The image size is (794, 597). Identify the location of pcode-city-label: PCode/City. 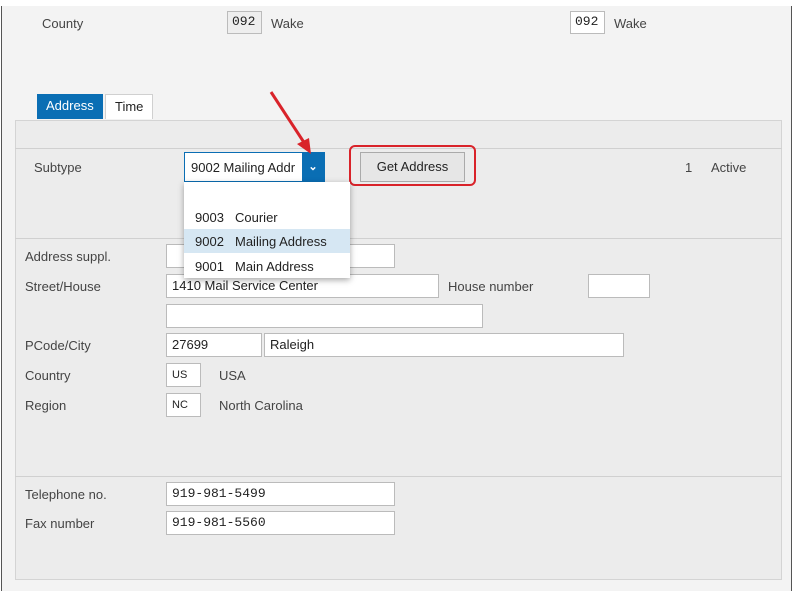
(58, 345).